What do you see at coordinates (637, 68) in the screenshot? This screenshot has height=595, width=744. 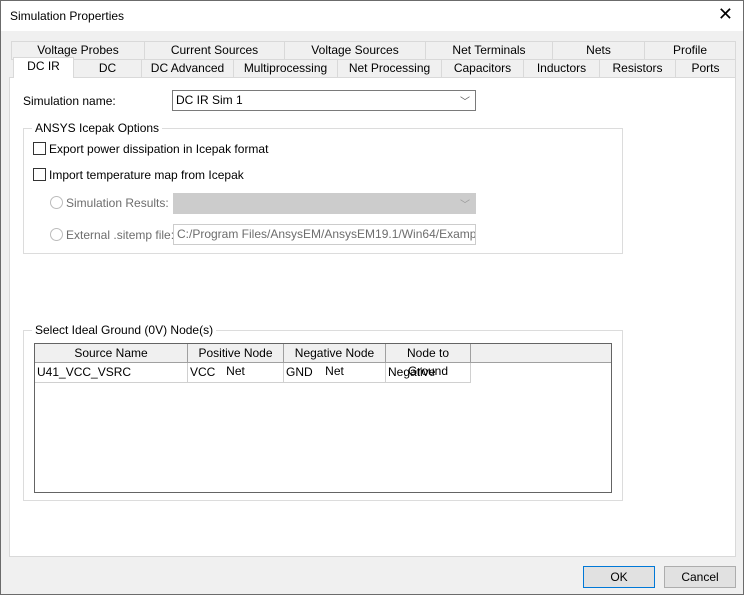 I see `tab-resistors: Resistors` at bounding box center [637, 68].